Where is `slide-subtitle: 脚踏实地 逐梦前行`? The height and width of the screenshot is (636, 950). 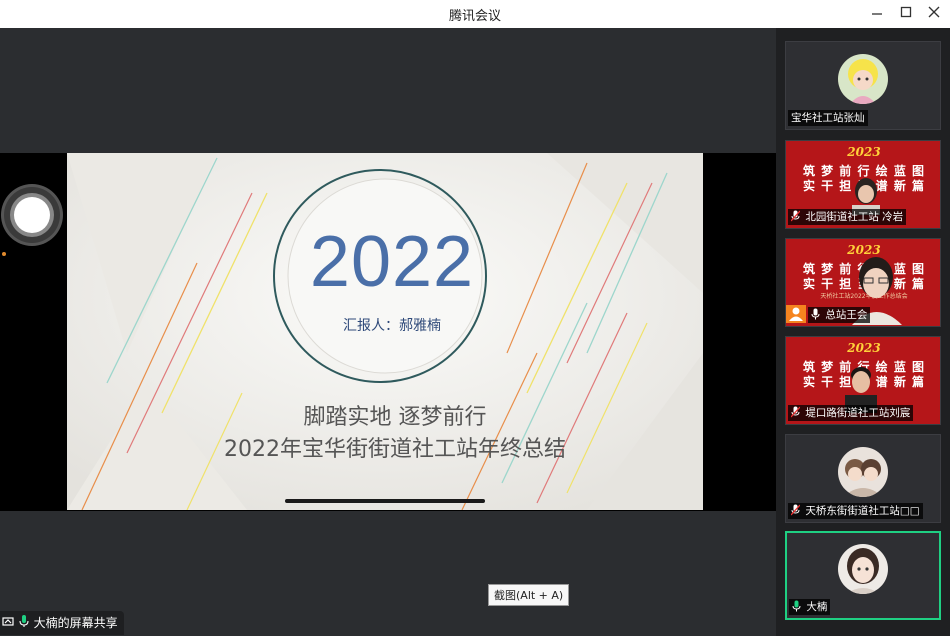 slide-subtitle: 脚踏实地 逐梦前行 is located at coordinates (395, 417).